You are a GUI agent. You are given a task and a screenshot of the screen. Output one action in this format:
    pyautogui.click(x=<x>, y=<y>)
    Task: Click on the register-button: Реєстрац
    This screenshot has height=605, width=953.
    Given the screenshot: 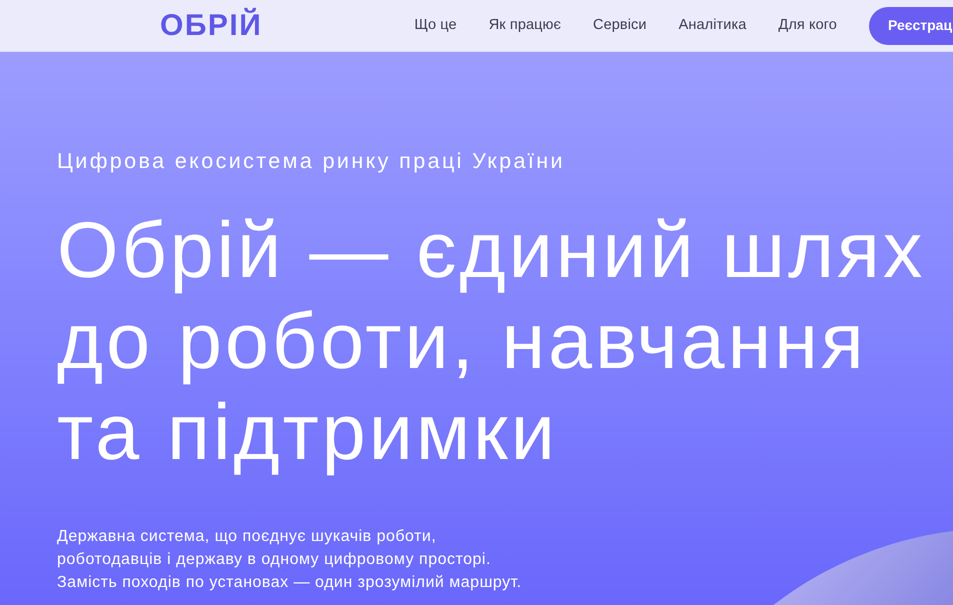 What is the action you would take?
    pyautogui.click(x=910, y=25)
    